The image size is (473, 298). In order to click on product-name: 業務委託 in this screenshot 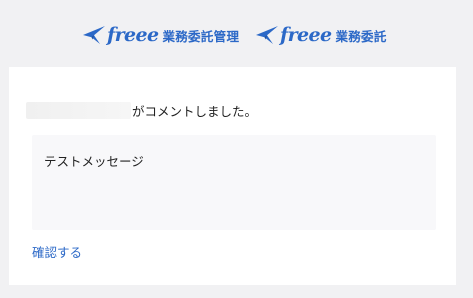, I will do `click(361, 36)`.